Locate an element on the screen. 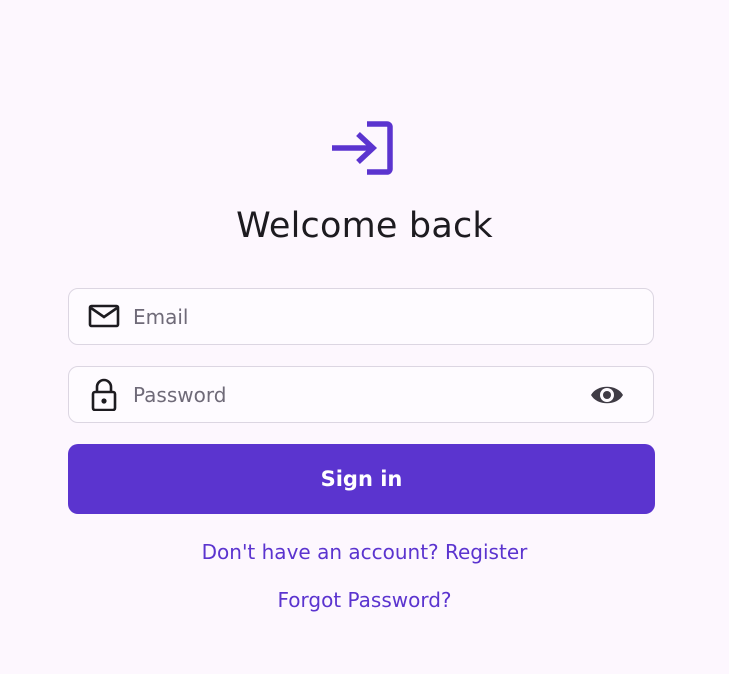 The image size is (729, 674). page-title: Welcome back is located at coordinates (364, 226).